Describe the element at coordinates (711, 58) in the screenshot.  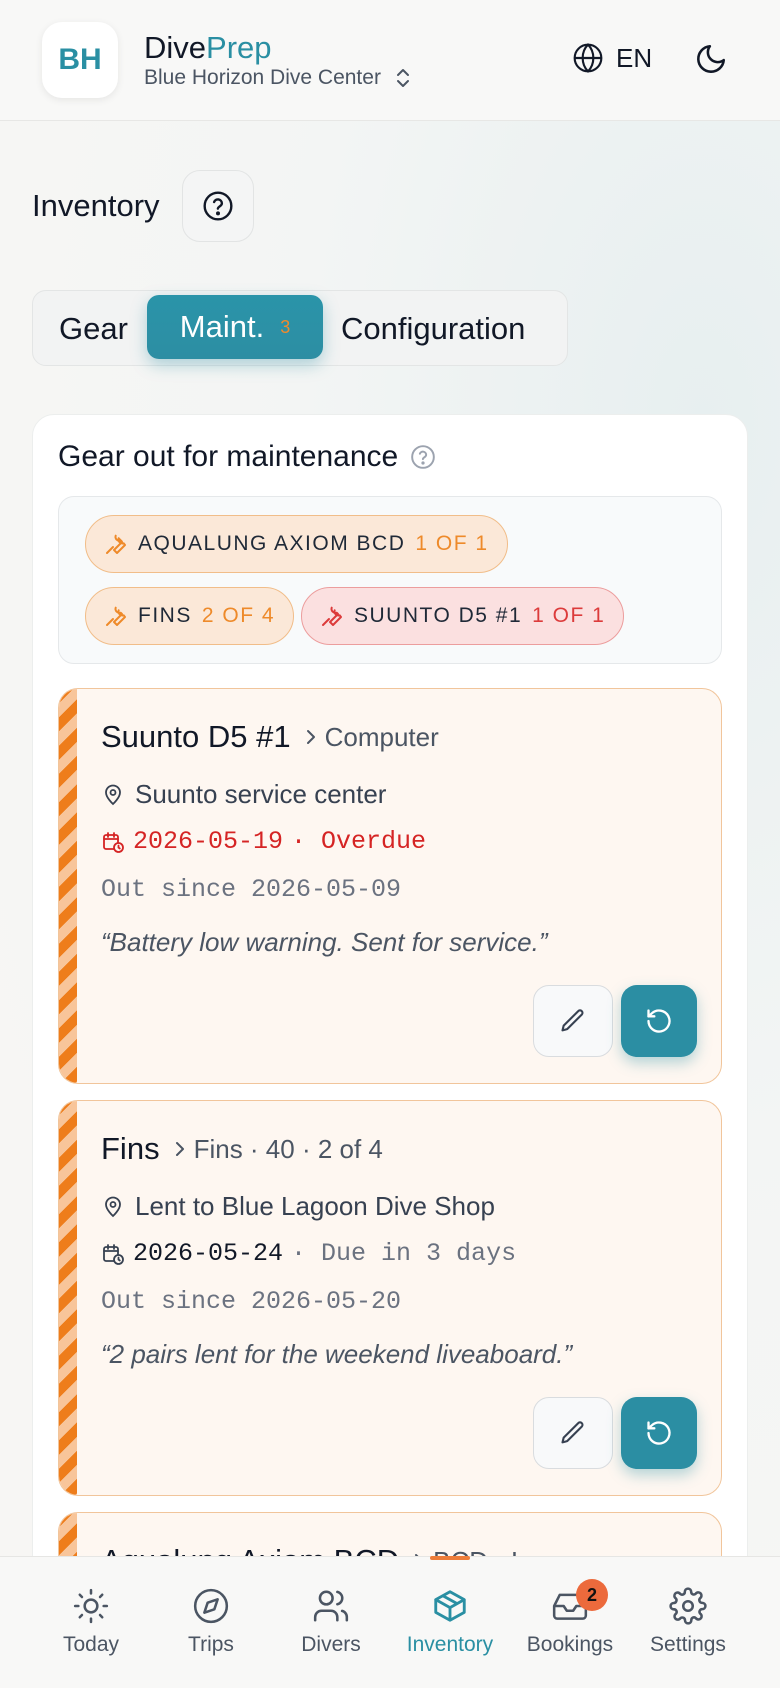
I see `moon-icon` at that location.